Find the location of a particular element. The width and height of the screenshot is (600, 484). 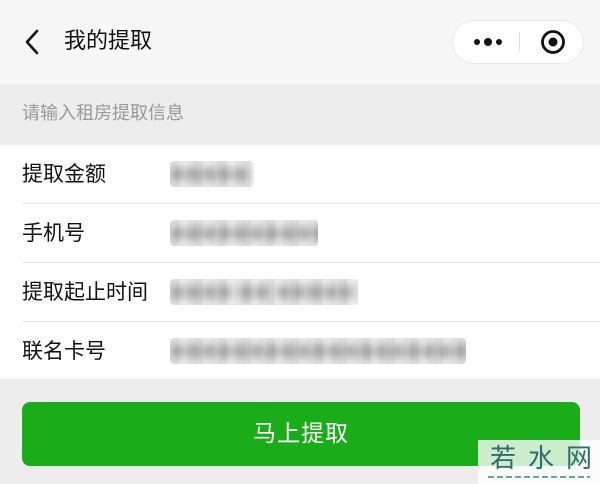

page-title: 我的提取 is located at coordinates (108, 41).